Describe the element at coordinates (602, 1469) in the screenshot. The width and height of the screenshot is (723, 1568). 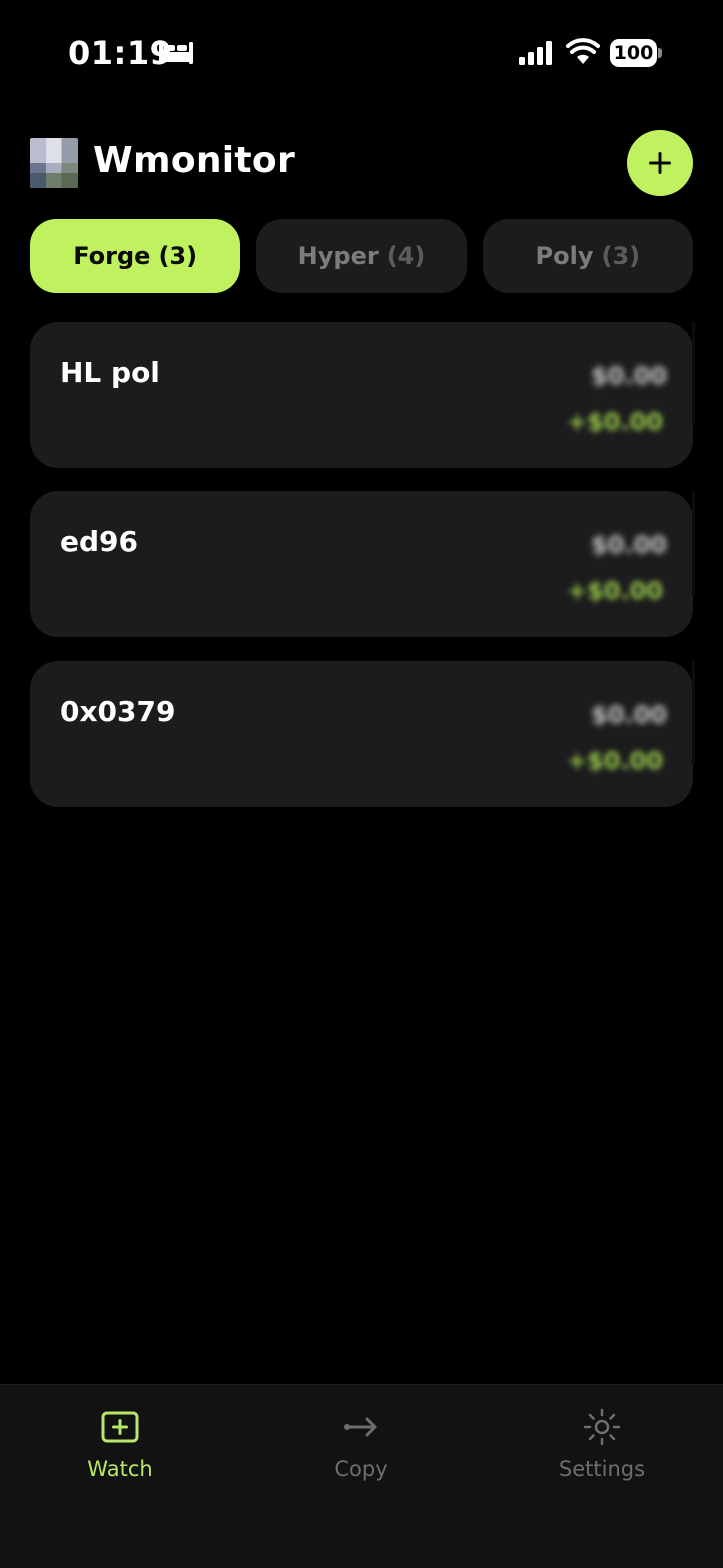
I see `nav-label: Settings` at that location.